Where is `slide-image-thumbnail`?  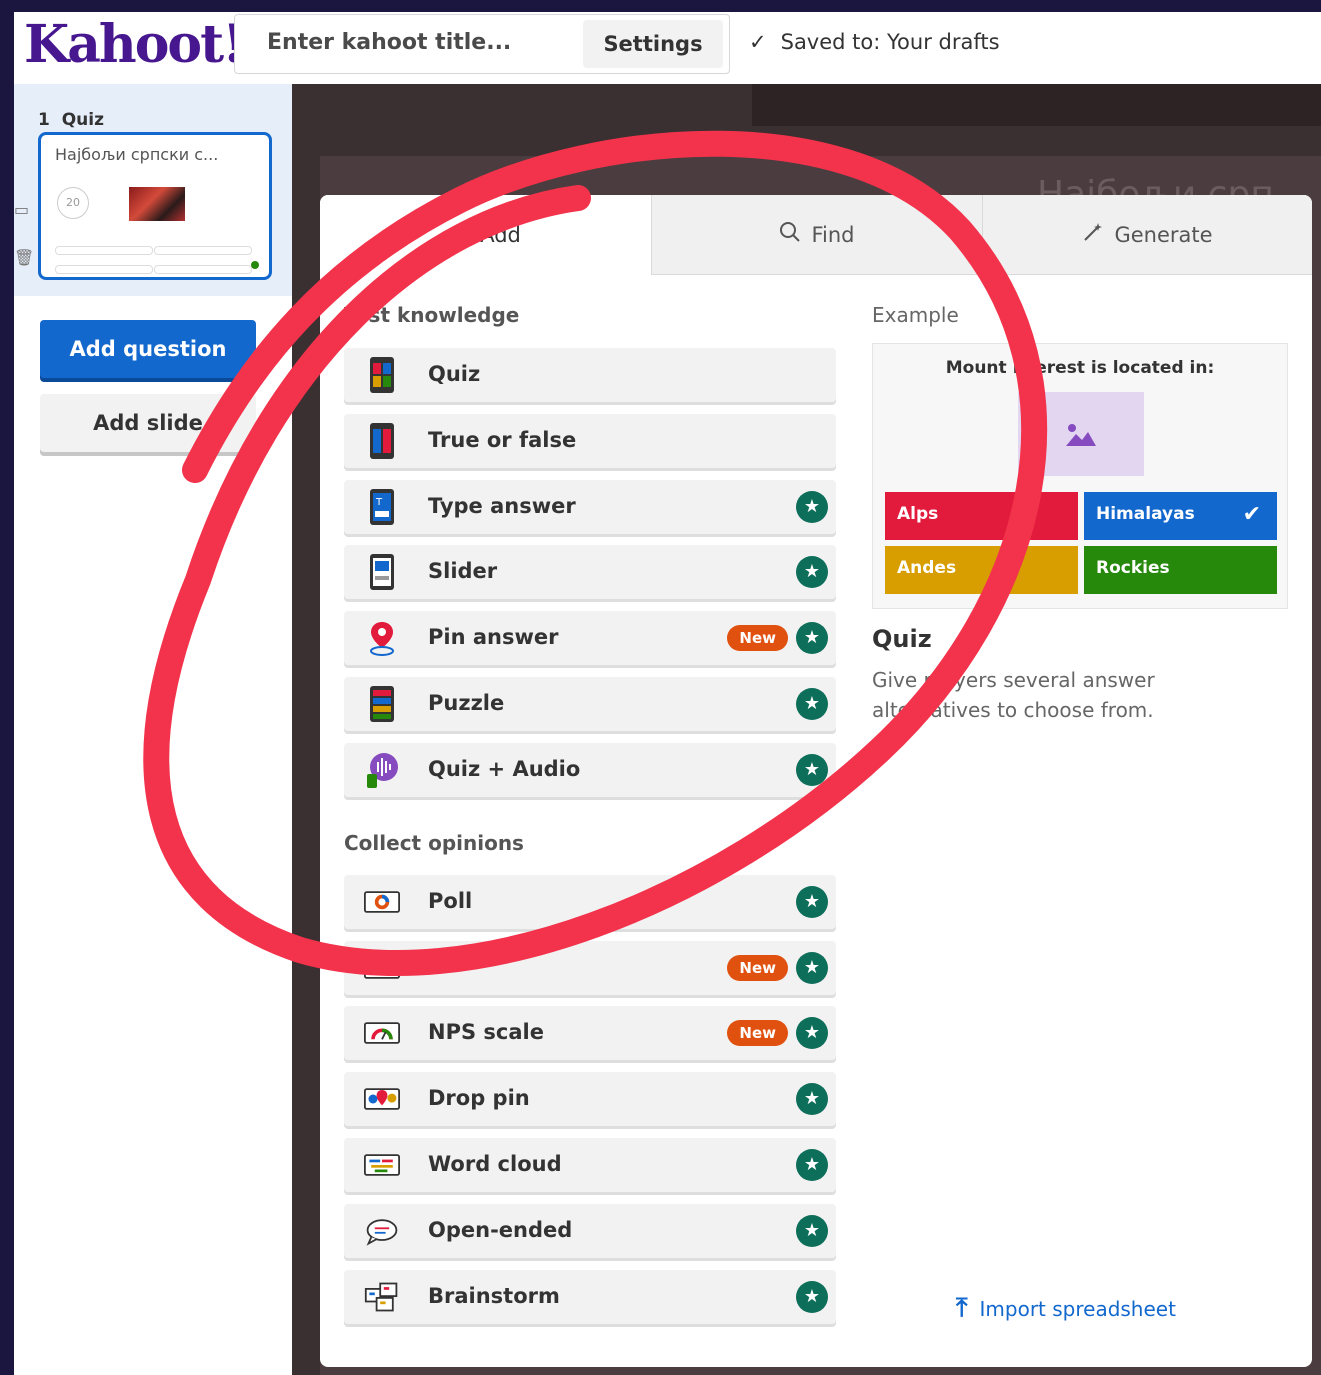 slide-image-thumbnail is located at coordinates (157, 204).